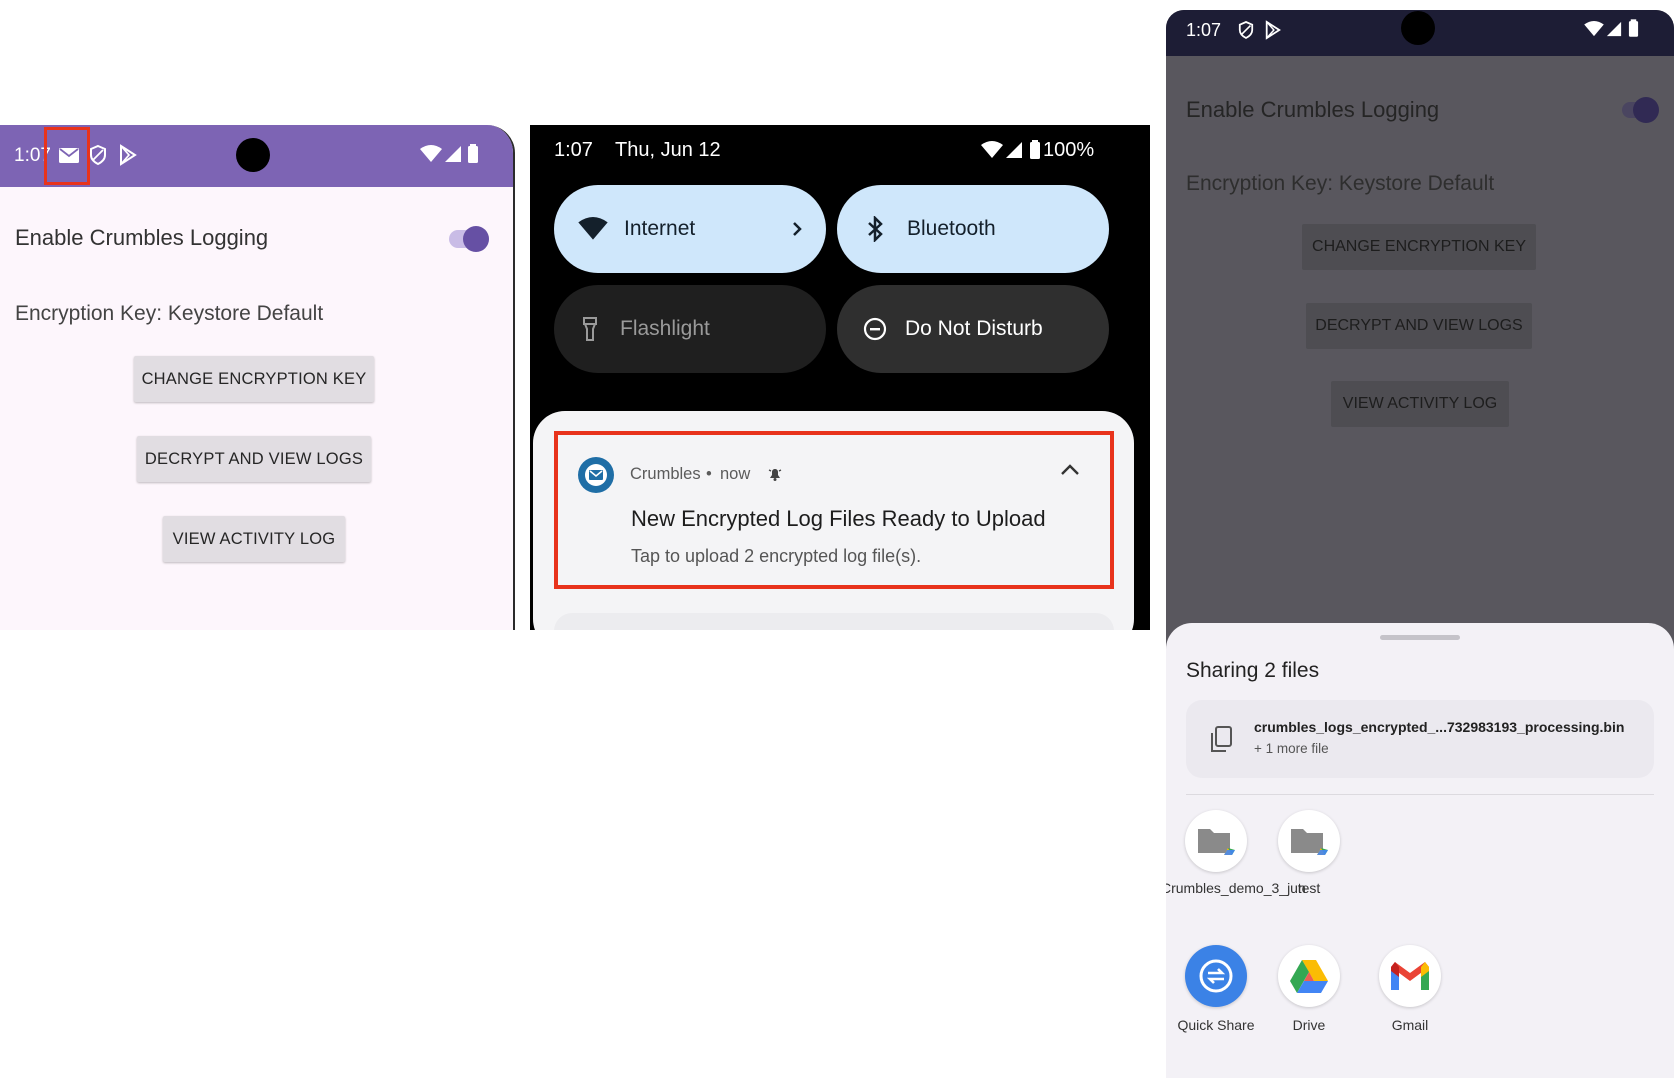 The width and height of the screenshot is (1678, 1078). What do you see at coordinates (797, 229) in the screenshot?
I see `chevron-right-icon` at bounding box center [797, 229].